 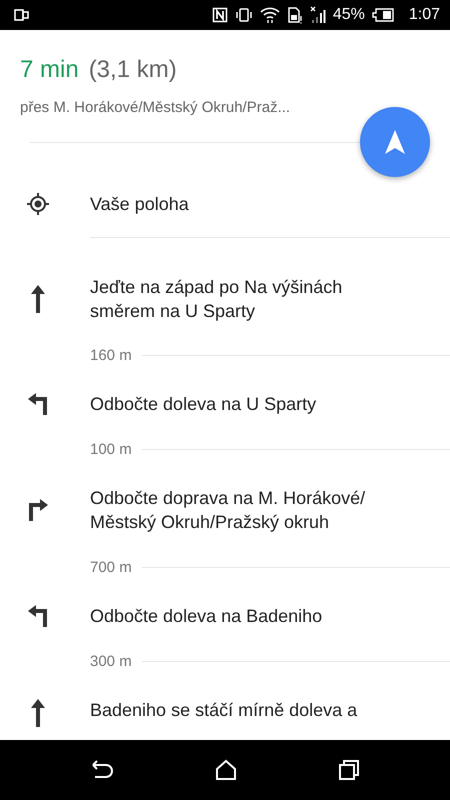 I want to click on step-instruction: Odbočte doleva na Badeniho, so click(x=206, y=616).